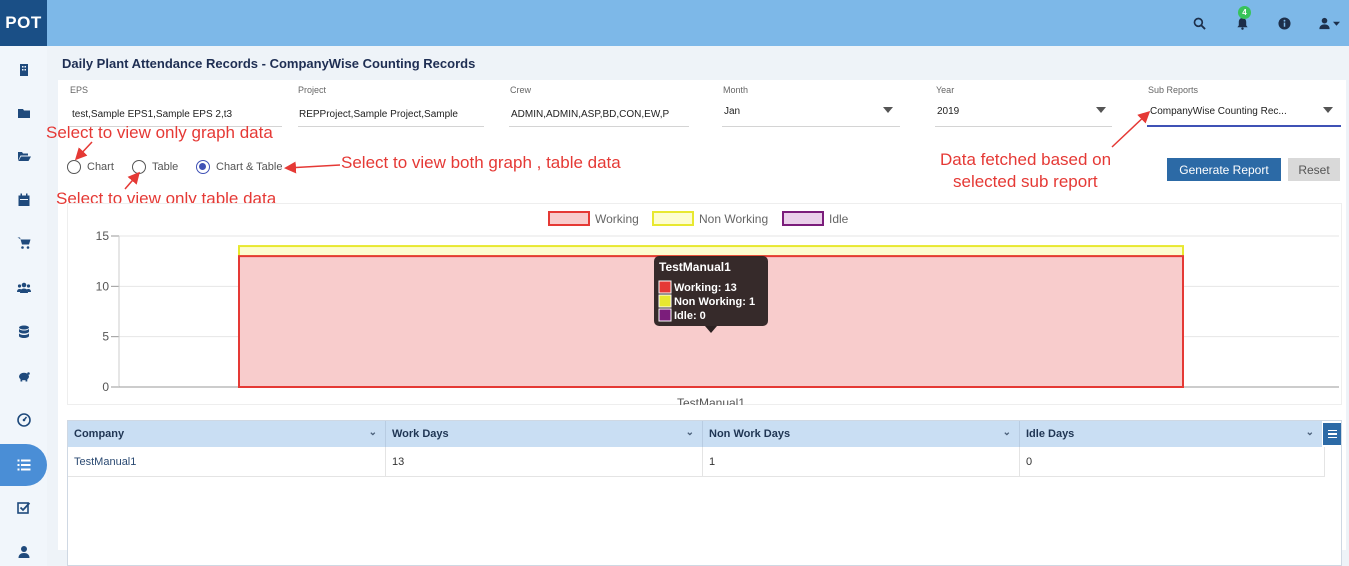 The width and height of the screenshot is (1349, 566). I want to click on table-radio-label: Table, so click(165, 167).